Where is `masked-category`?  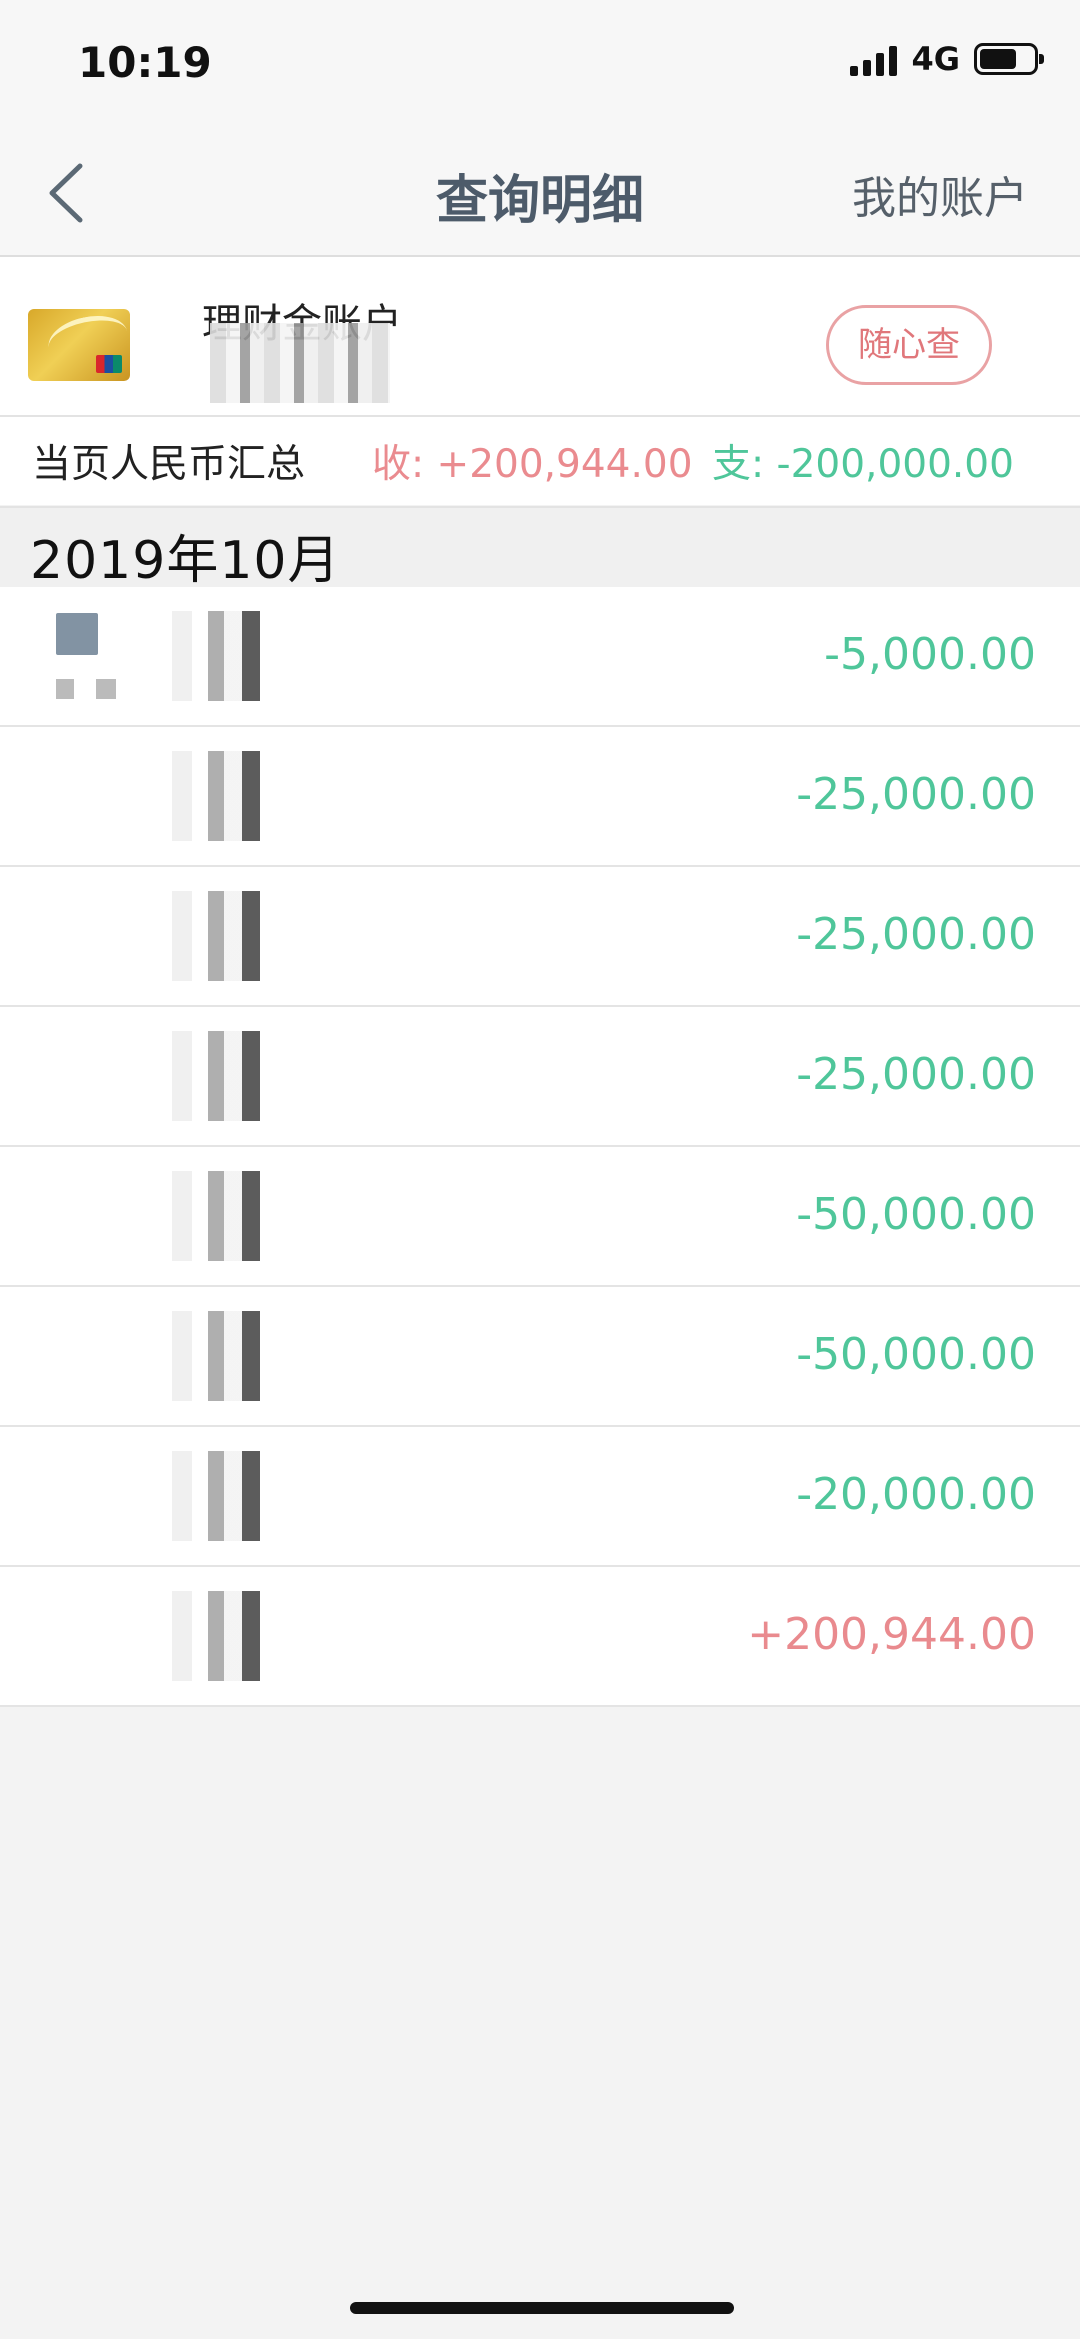
masked-category is located at coordinates (86, 689).